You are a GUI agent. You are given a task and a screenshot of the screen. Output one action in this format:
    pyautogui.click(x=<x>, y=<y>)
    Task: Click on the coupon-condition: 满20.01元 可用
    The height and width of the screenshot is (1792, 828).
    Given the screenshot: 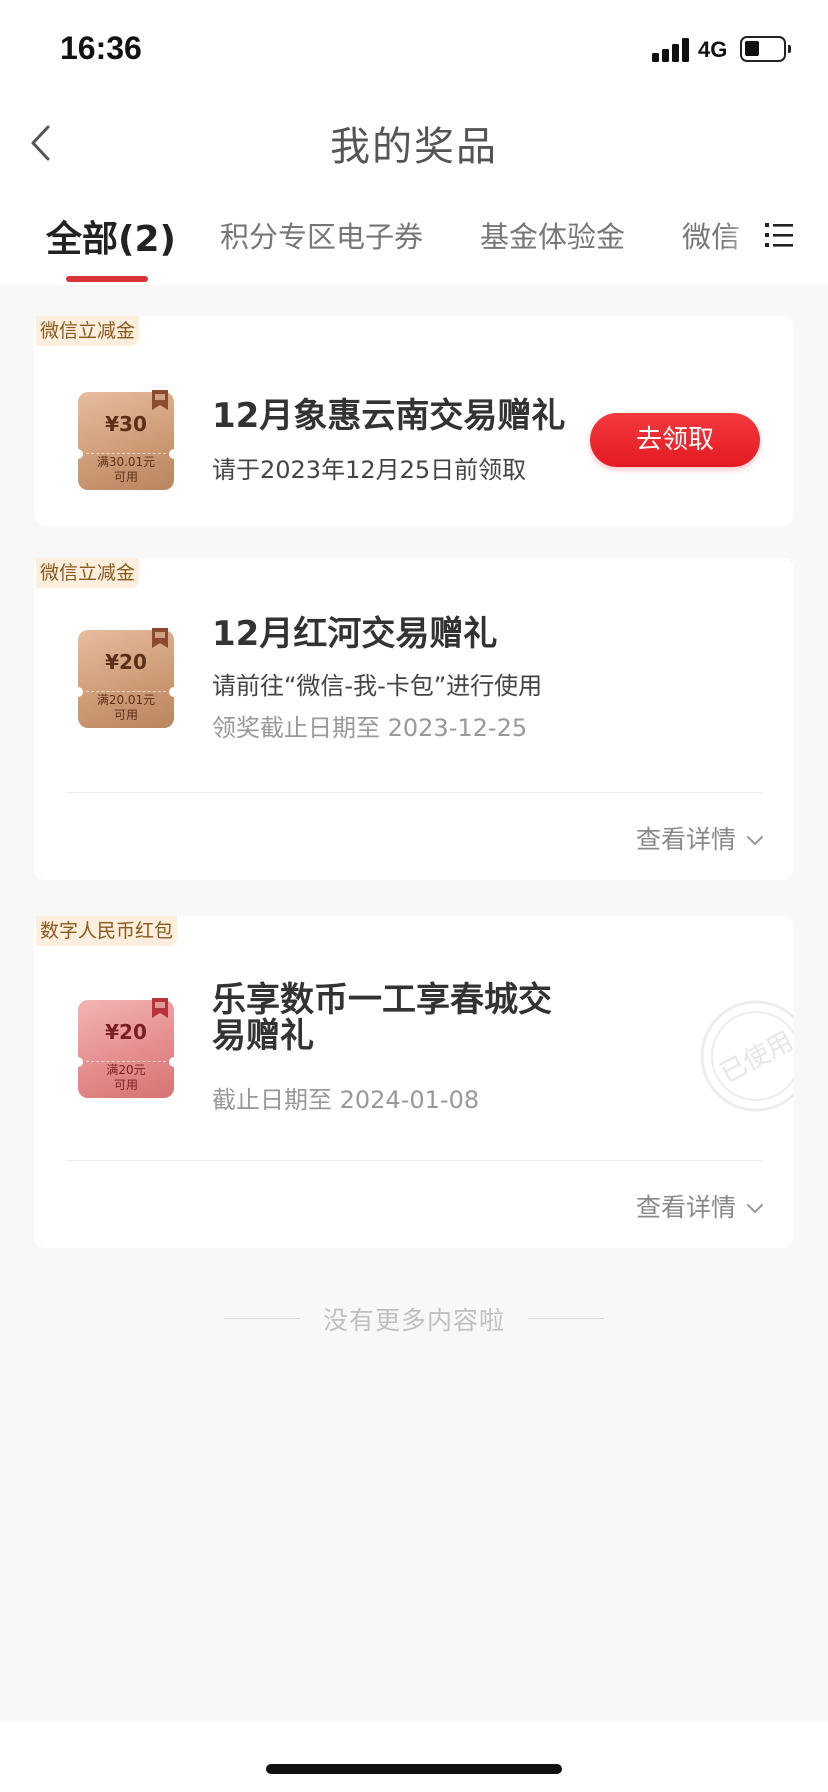 What is the action you would take?
    pyautogui.click(x=126, y=707)
    